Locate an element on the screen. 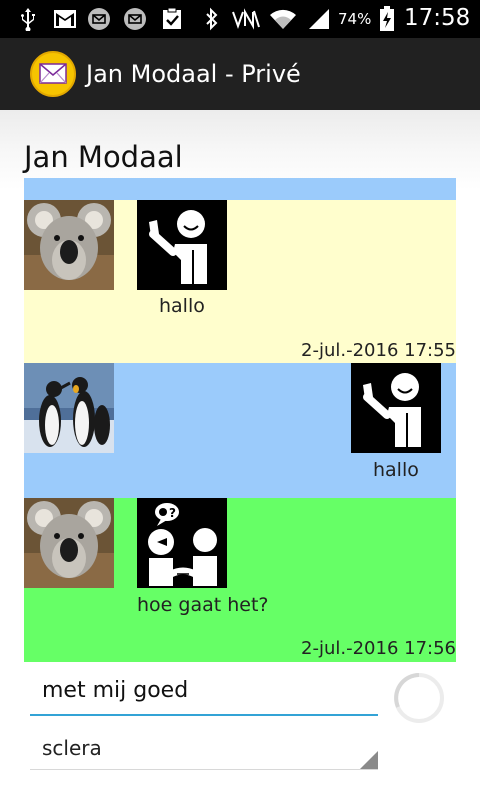 The height and width of the screenshot is (800, 480). picto-set-value: sclera is located at coordinates (72, 748).